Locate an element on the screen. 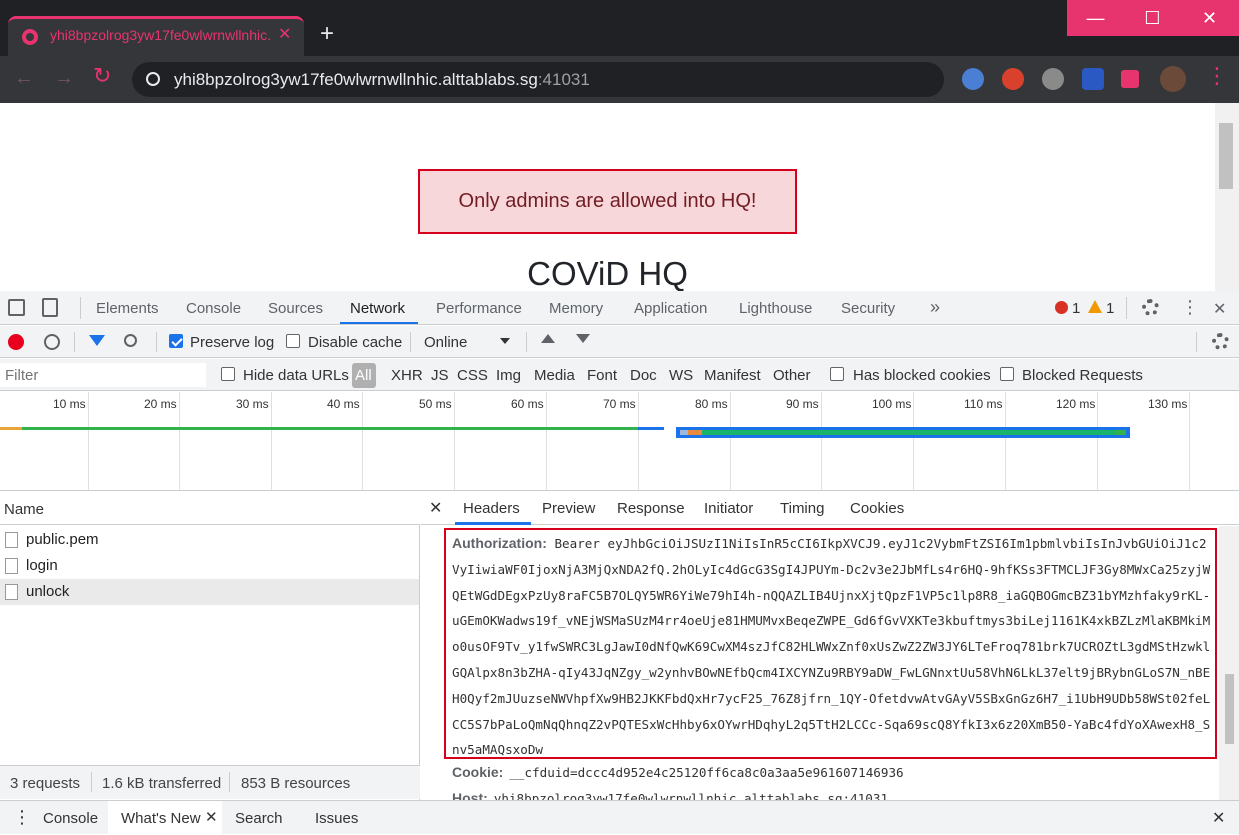 The image size is (1239, 835). request-row-public-pem: public.pem is located at coordinates (209, 540).